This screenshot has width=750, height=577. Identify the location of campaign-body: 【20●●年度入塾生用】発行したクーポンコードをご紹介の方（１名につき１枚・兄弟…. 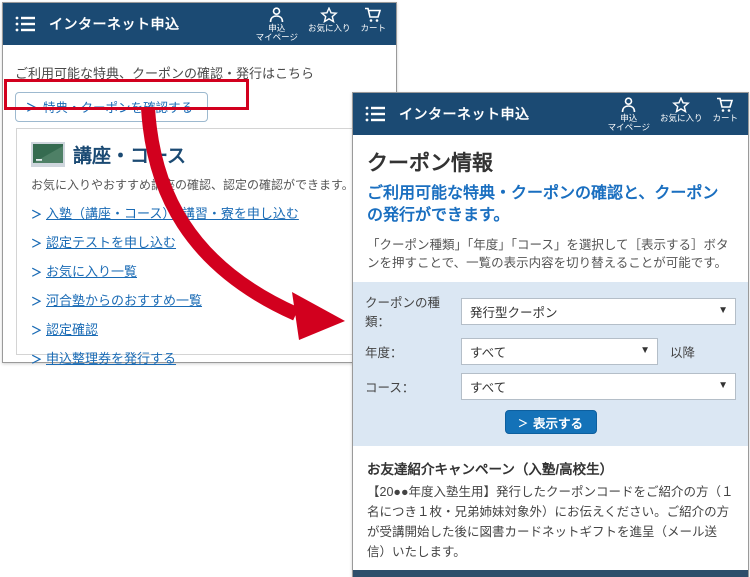
(550, 522).